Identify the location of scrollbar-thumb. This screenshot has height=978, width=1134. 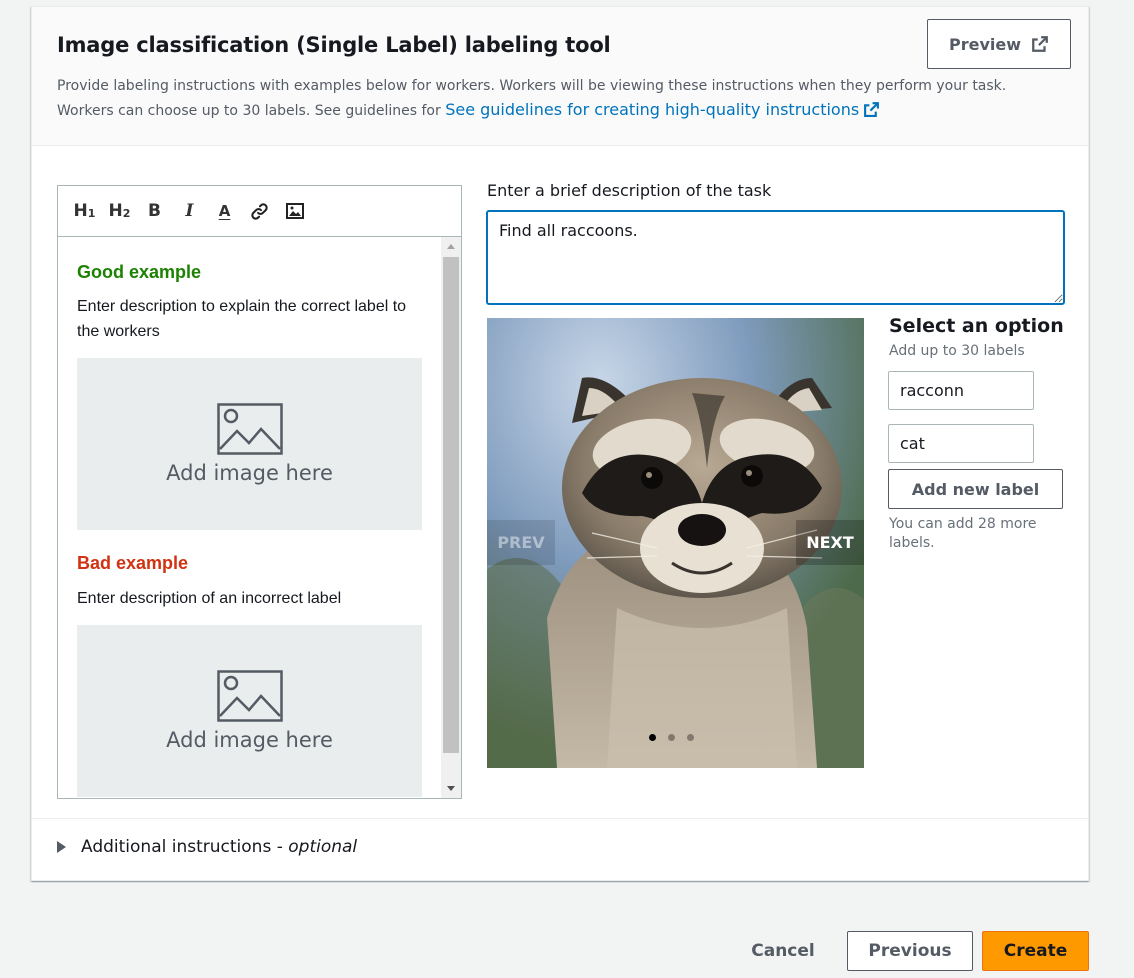
(451, 505).